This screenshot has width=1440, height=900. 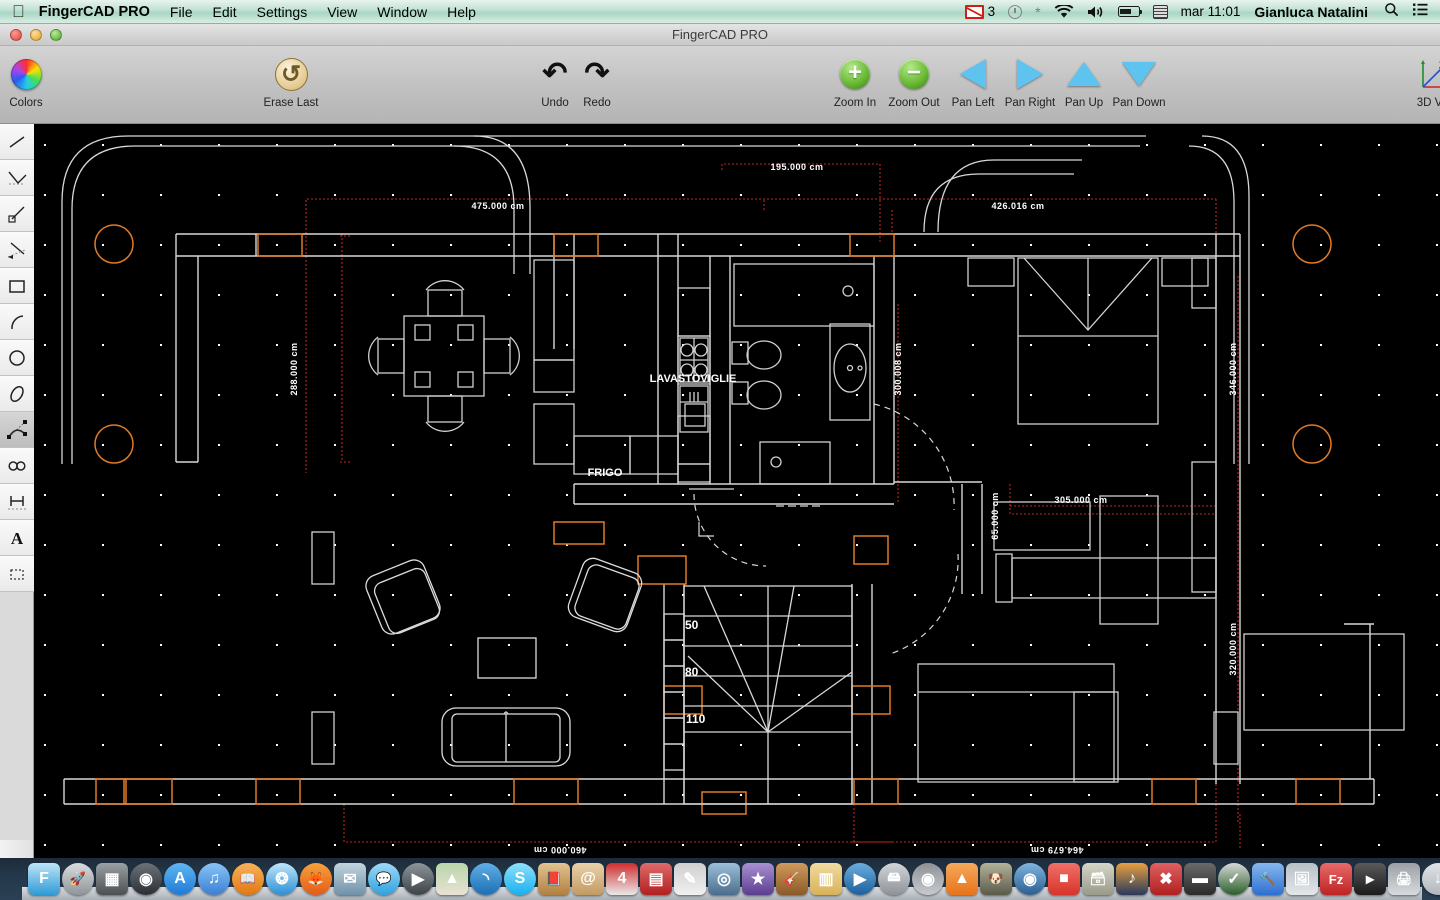 I want to click on erase-last-button: Erase Last, so click(x=291, y=81).